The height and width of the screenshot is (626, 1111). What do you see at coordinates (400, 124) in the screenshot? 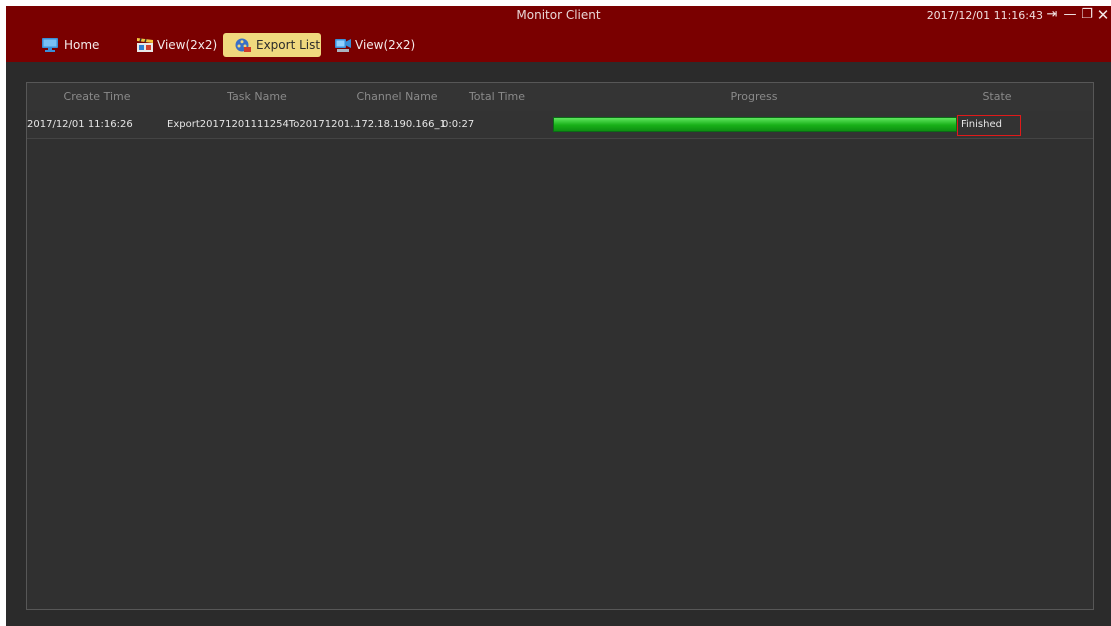
I see `cell-channel-name: 172.18.190.166_1` at bounding box center [400, 124].